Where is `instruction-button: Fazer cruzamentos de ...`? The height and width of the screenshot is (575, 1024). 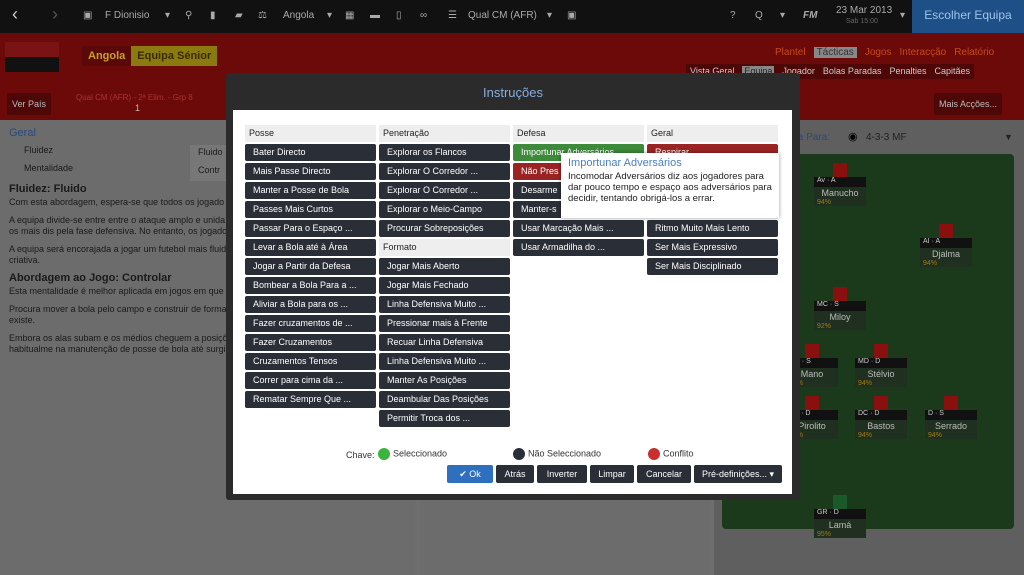
instruction-button: Fazer cruzamentos de ... is located at coordinates (310, 323).